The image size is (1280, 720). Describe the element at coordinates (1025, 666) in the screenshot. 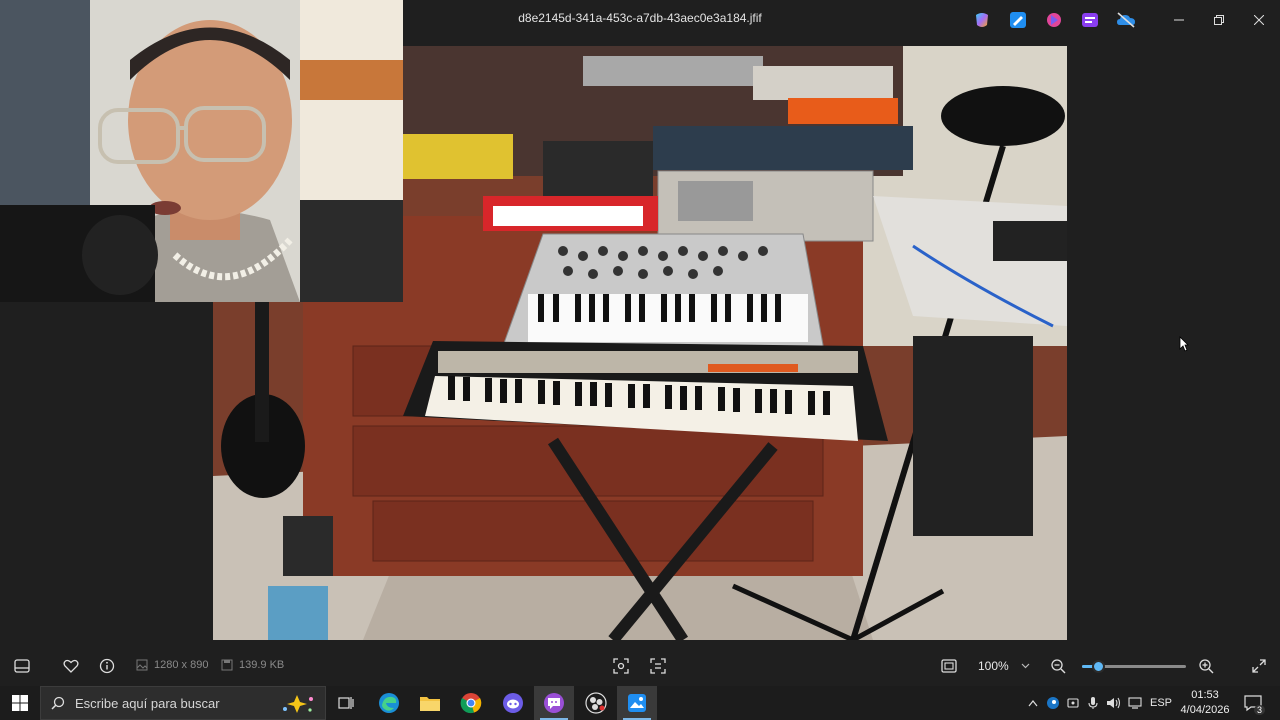

I see `chevron-down-icon` at that location.